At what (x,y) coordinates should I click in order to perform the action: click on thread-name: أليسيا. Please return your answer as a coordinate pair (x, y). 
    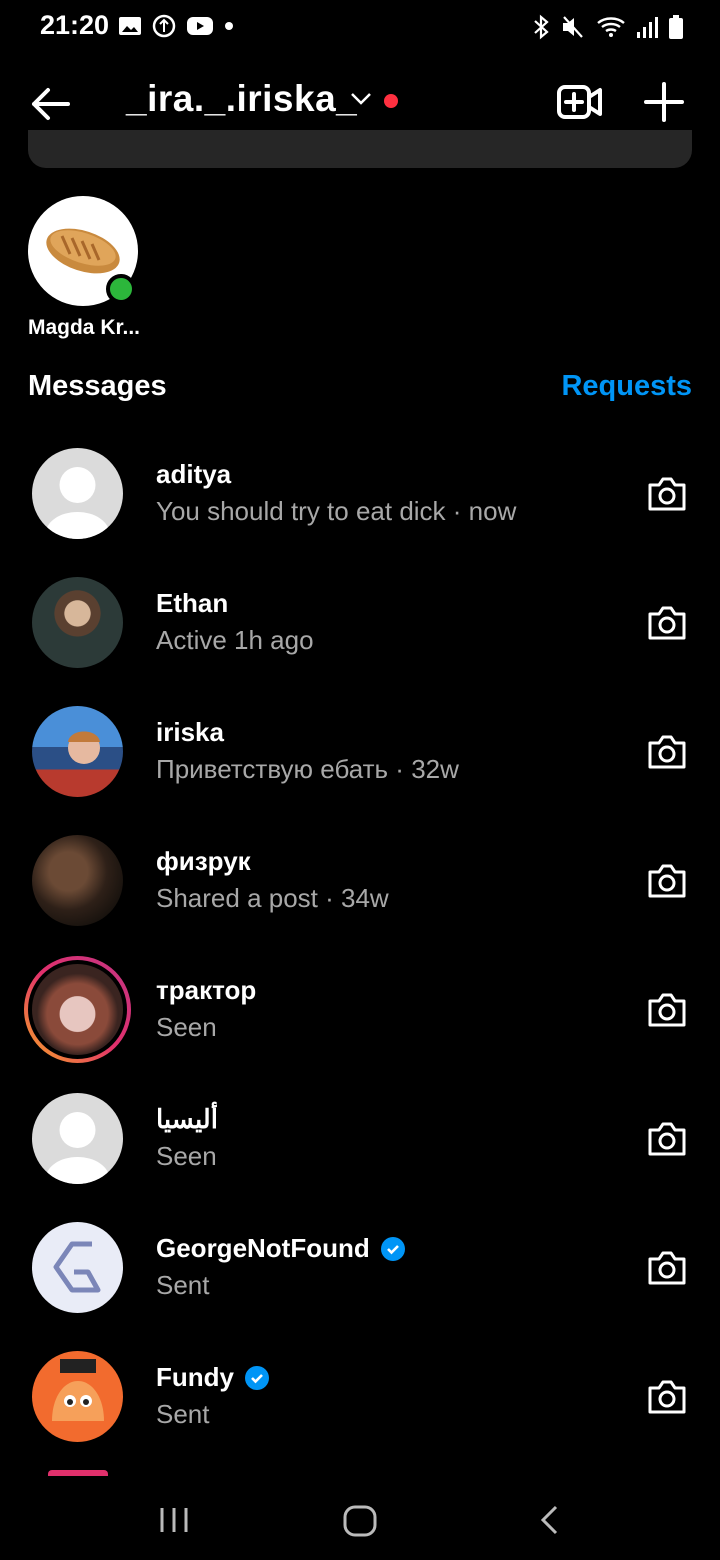
    Looking at the image, I should click on (187, 1119).